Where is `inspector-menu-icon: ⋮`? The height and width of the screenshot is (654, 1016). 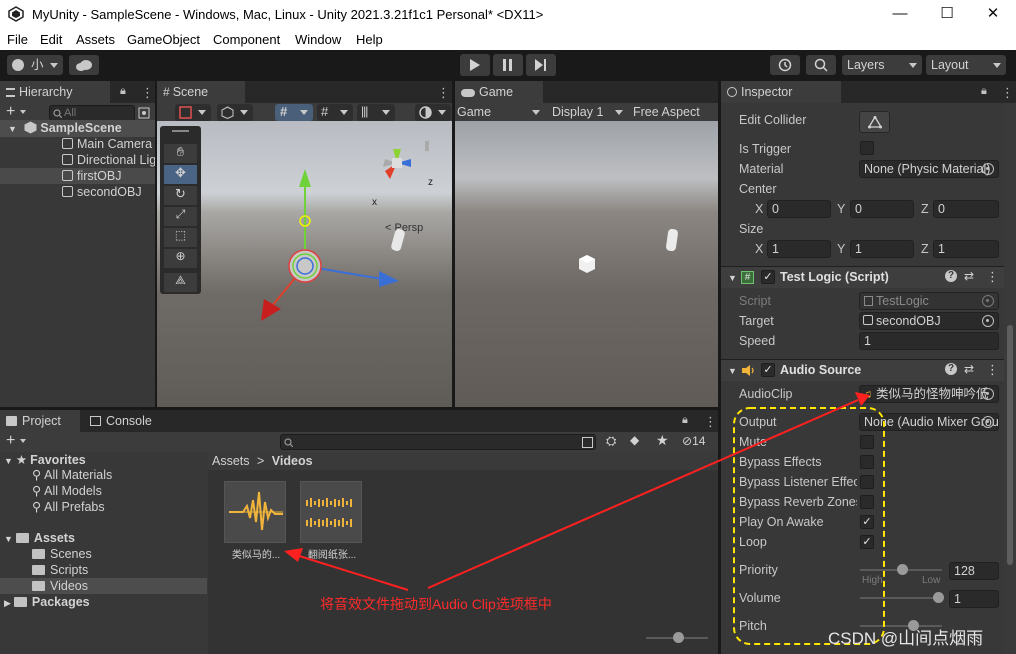
inspector-menu-icon: ⋮ is located at coordinates (1007, 93).